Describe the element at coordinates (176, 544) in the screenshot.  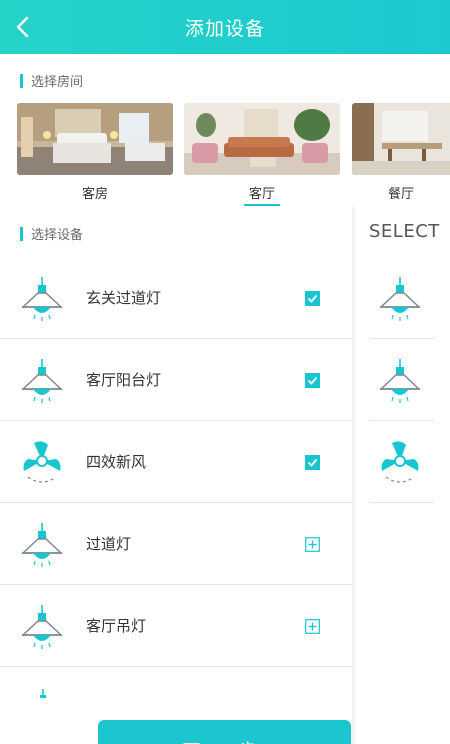
I see `device-row: 过道灯` at that location.